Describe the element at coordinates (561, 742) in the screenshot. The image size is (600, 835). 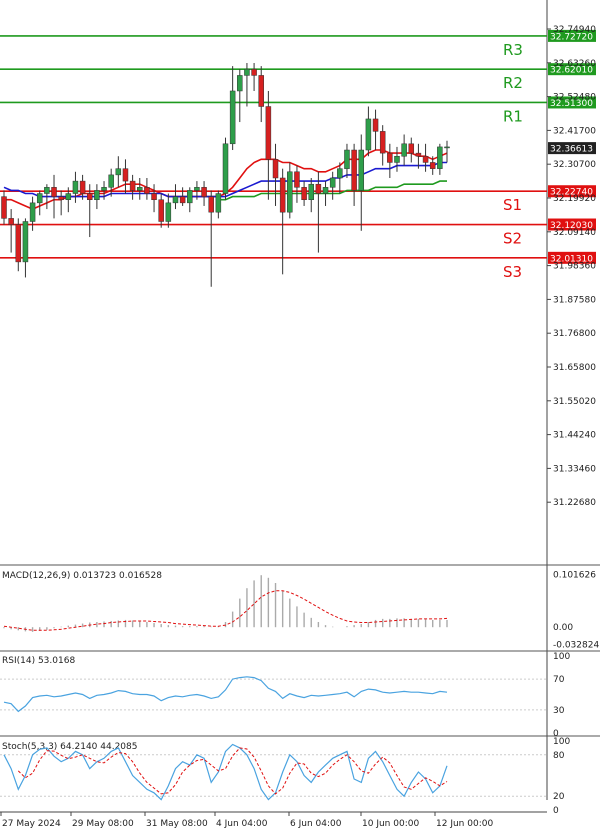
I see `stoch-tick-label: 100` at that location.